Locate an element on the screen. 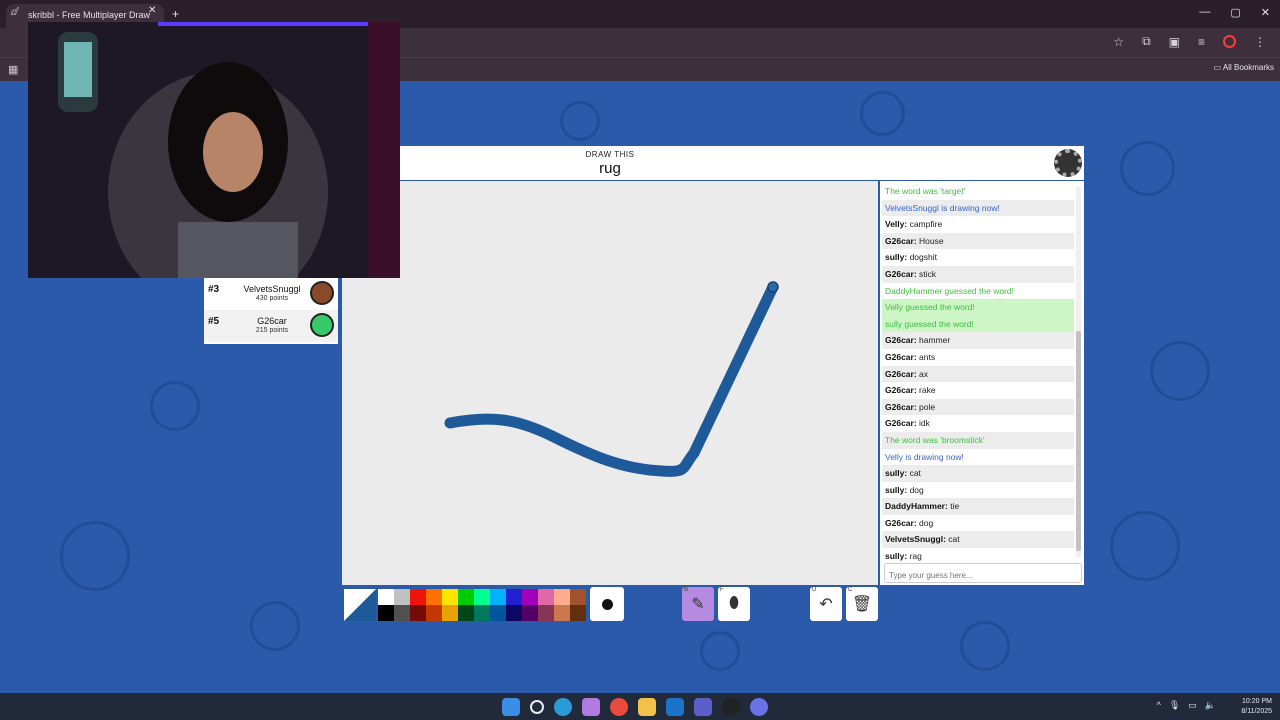 This screenshot has width=1280, height=720. network-icon: ▭ is located at coordinates (1192, 705).